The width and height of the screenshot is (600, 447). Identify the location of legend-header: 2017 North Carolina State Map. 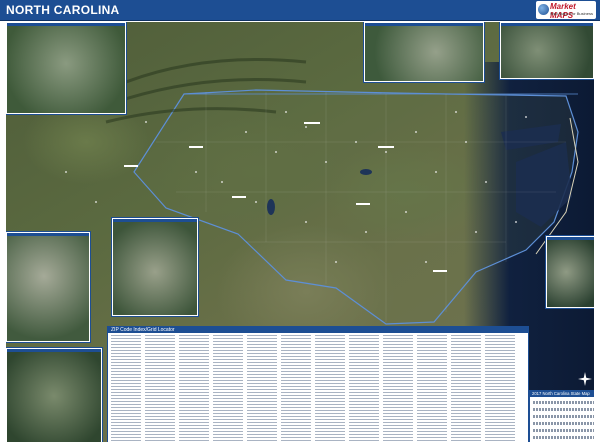
(562, 394).